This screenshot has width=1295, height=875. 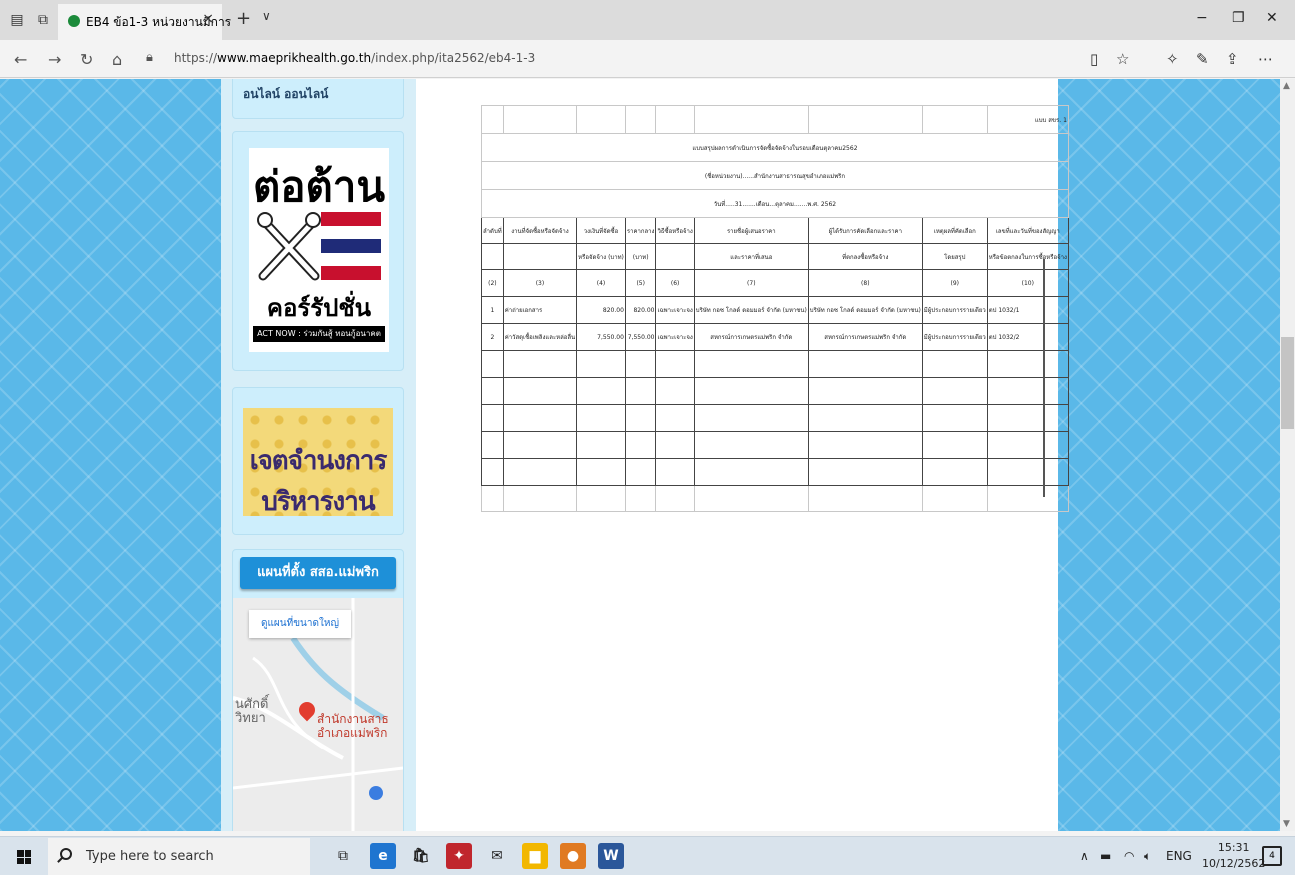 What do you see at coordinates (179, 856) in the screenshot?
I see `taskbar-search-input: Type here to search` at bounding box center [179, 856].